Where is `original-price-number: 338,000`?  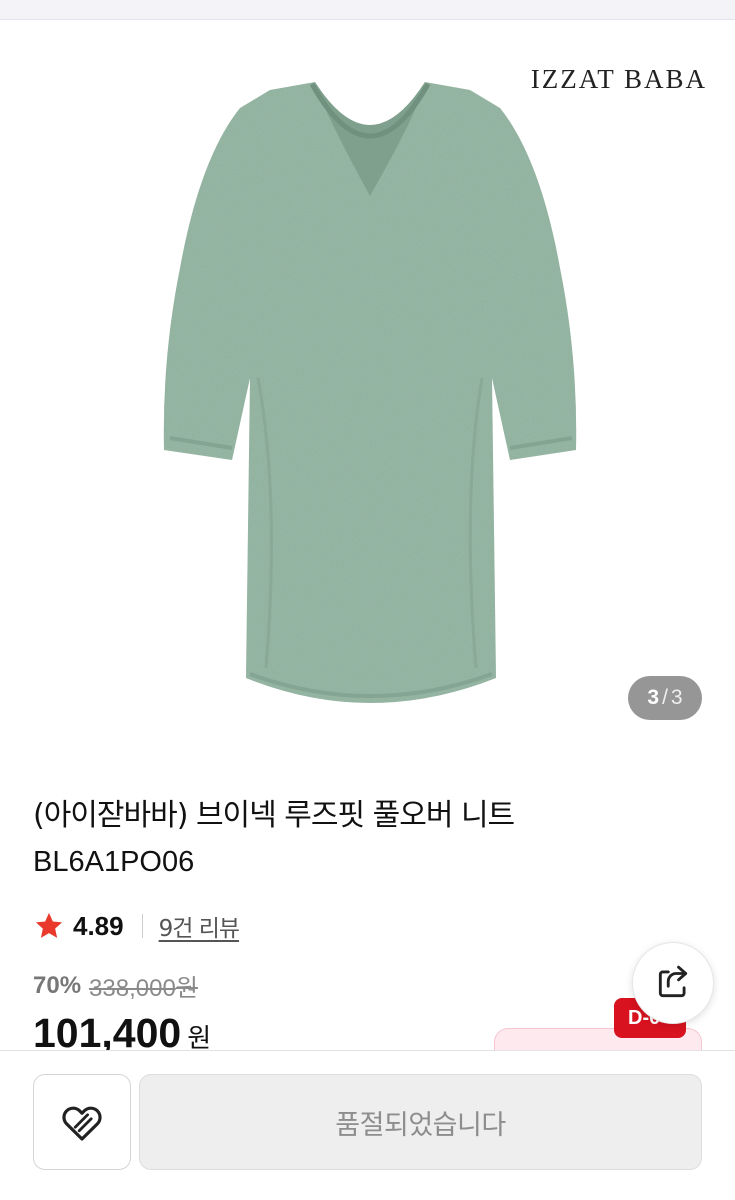 original-price-number: 338,000 is located at coordinates (132, 988).